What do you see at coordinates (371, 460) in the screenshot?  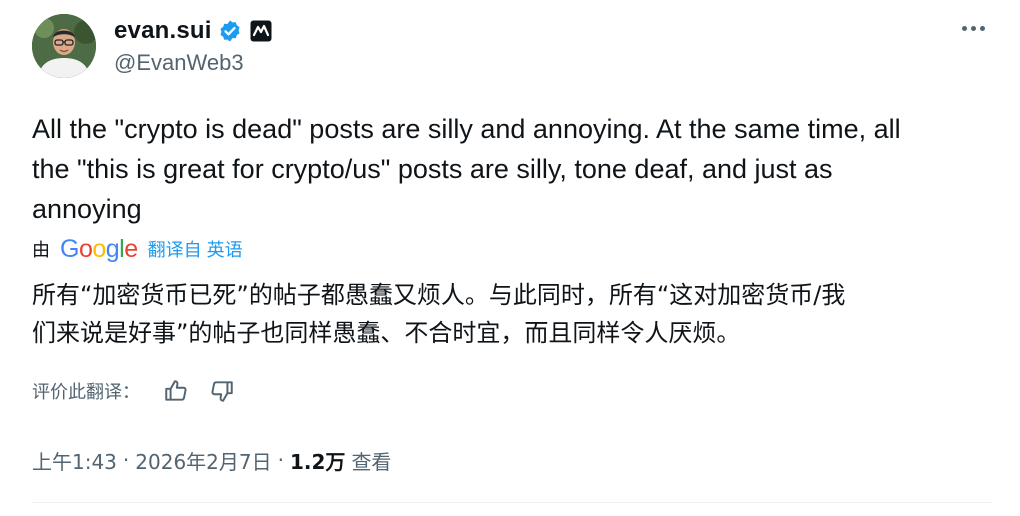 I see `views-label: 查看` at bounding box center [371, 460].